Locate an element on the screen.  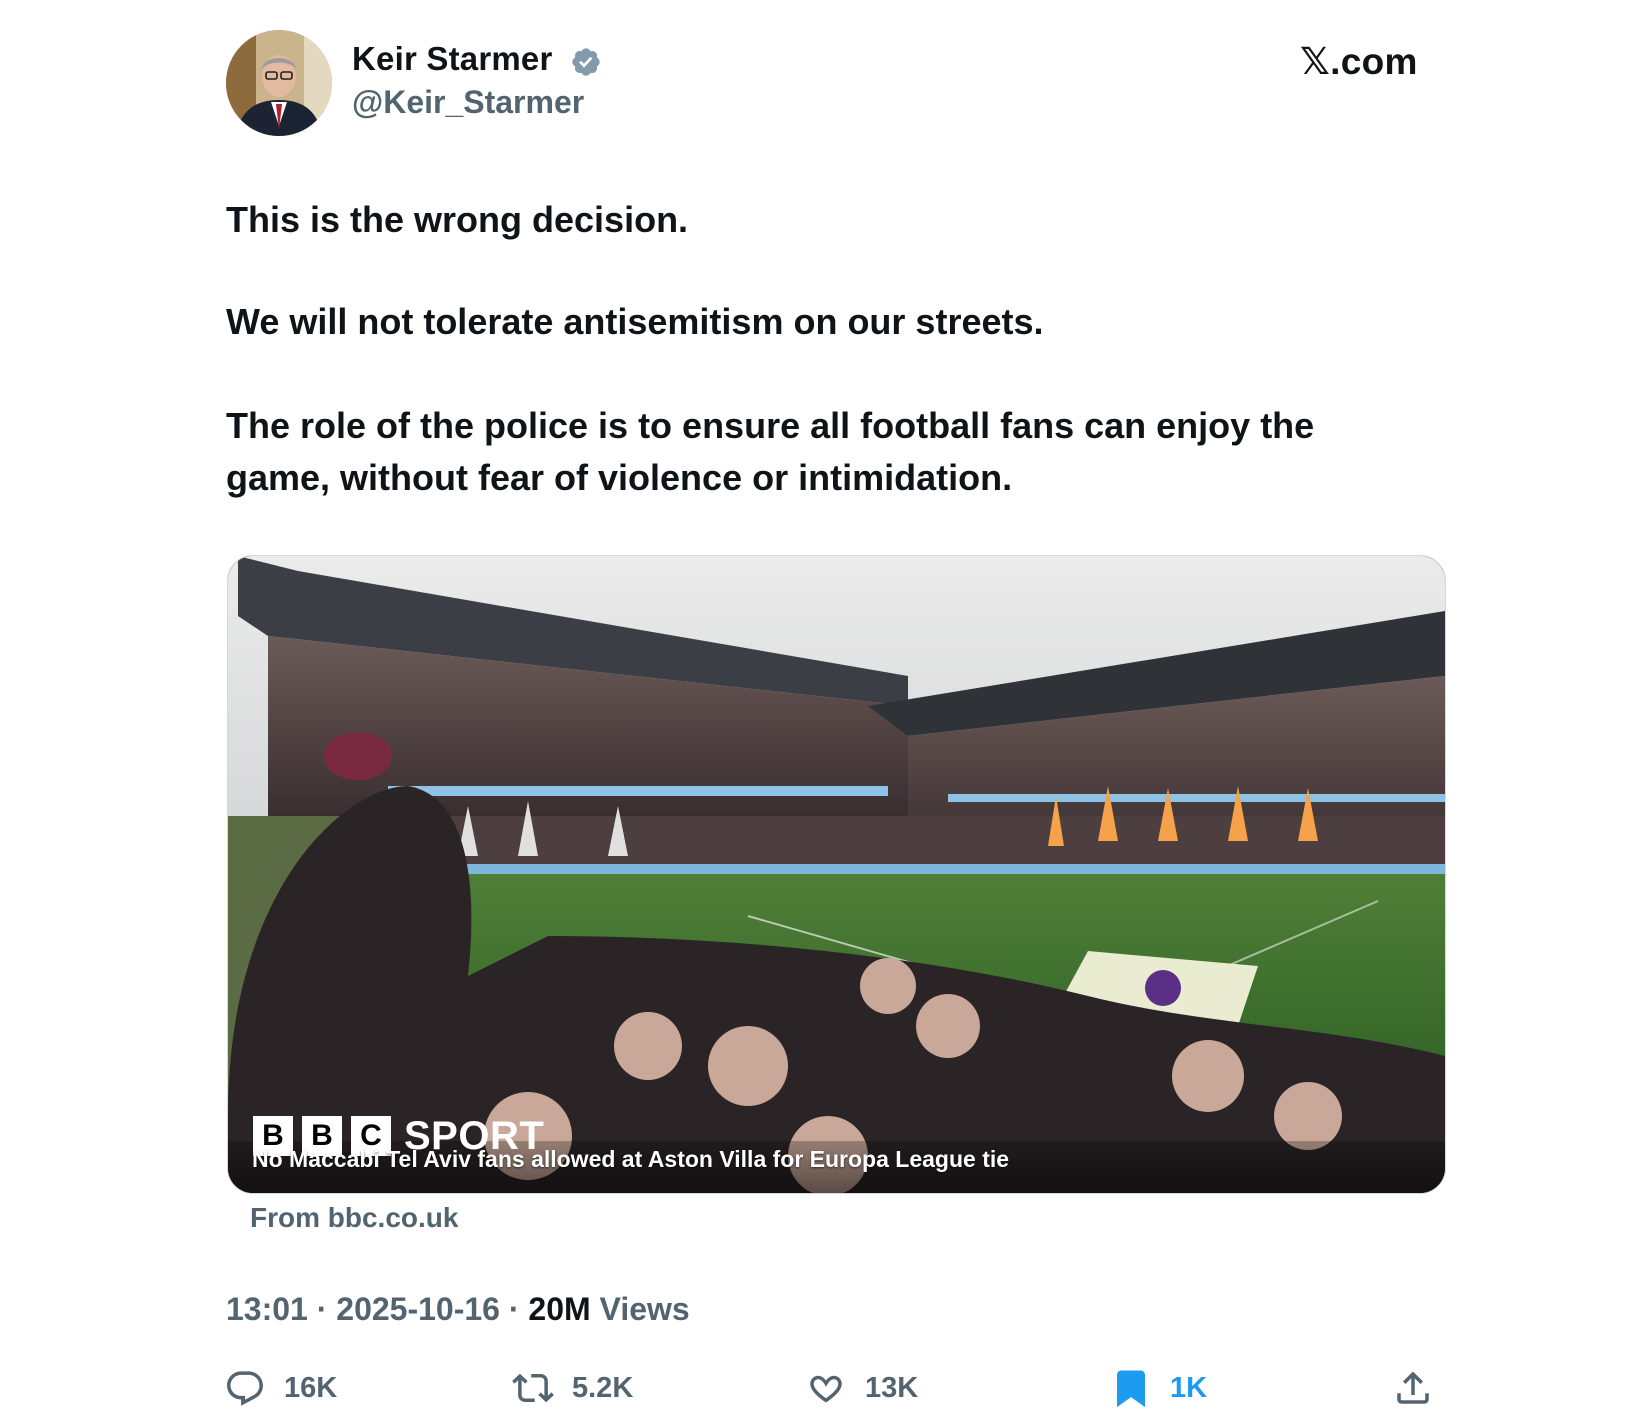
repost-icon is located at coordinates (533, 1388).